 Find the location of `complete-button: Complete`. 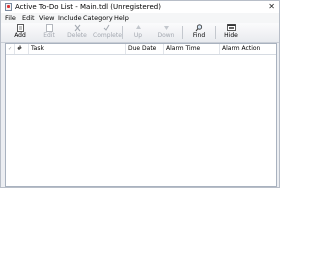

complete-button: Complete is located at coordinates (107, 32).